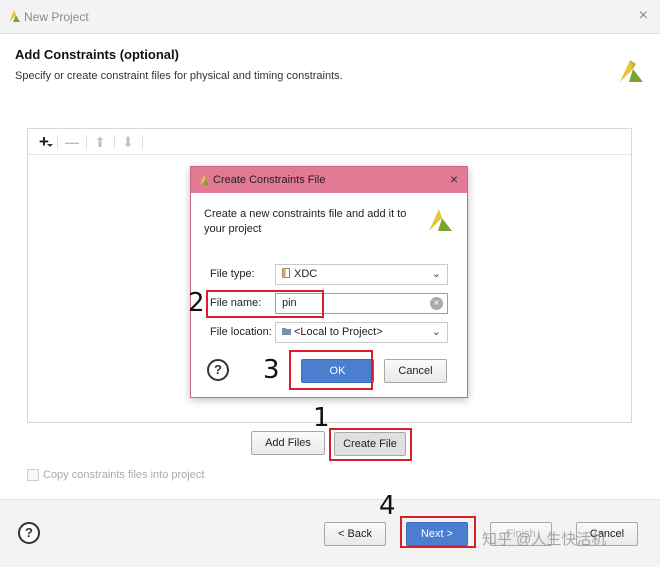 Image resolution: width=660 pixels, height=567 pixels. Describe the element at coordinates (33, 475) in the screenshot. I see `copy-constraints-checkbox` at that location.